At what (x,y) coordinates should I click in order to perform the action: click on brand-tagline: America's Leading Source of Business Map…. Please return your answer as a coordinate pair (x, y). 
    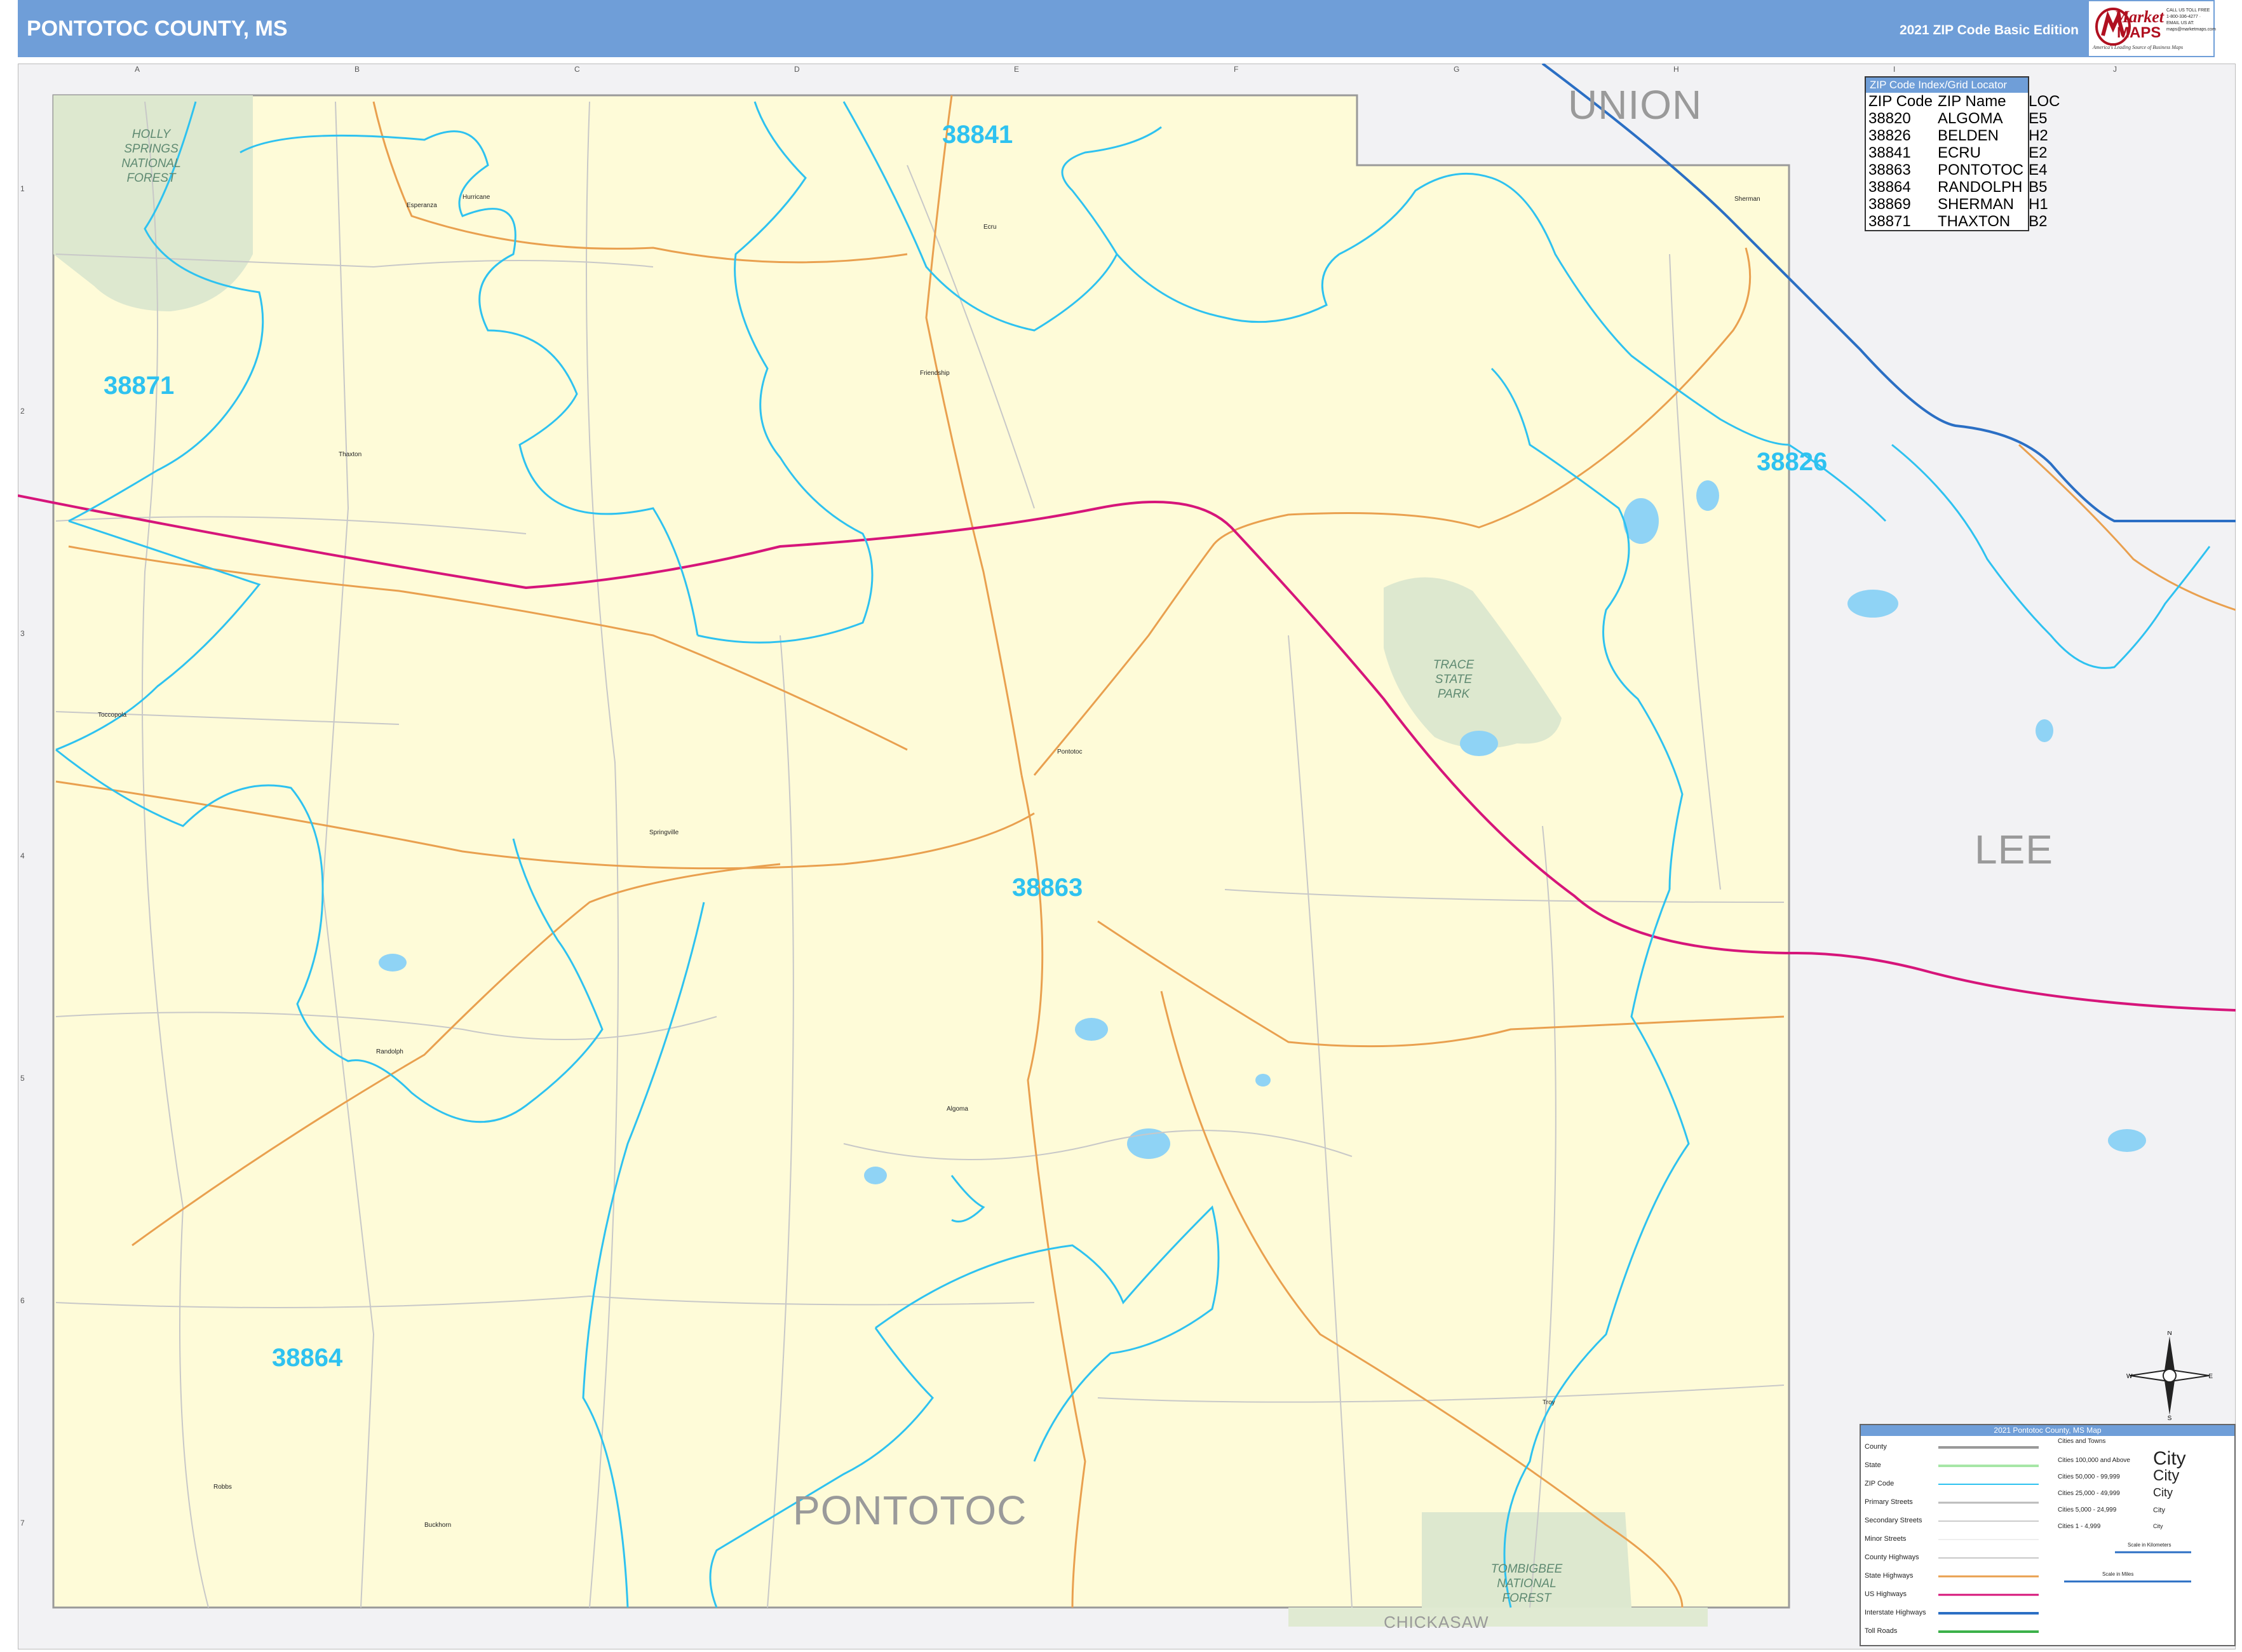
    Looking at the image, I should click on (2138, 47).